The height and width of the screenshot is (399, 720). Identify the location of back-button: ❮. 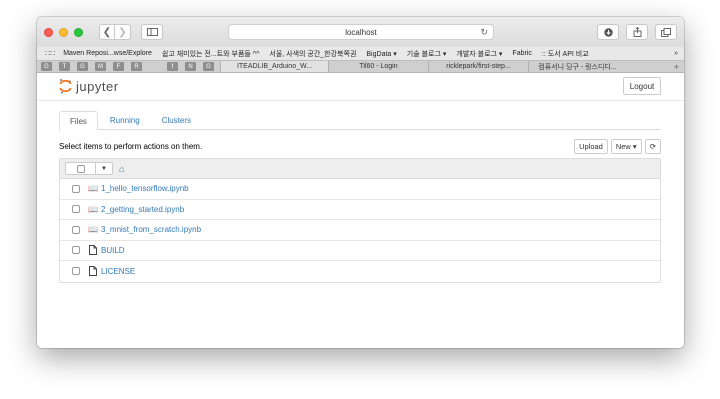
(107, 32).